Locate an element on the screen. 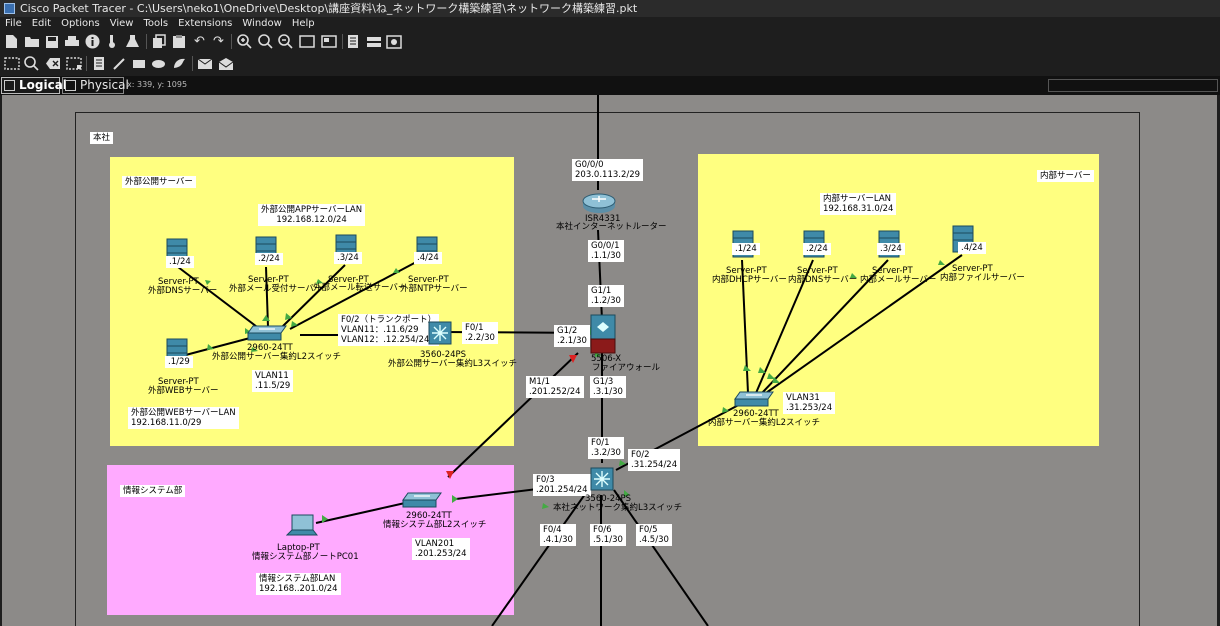  physical-icon is located at coordinates (70, 85).